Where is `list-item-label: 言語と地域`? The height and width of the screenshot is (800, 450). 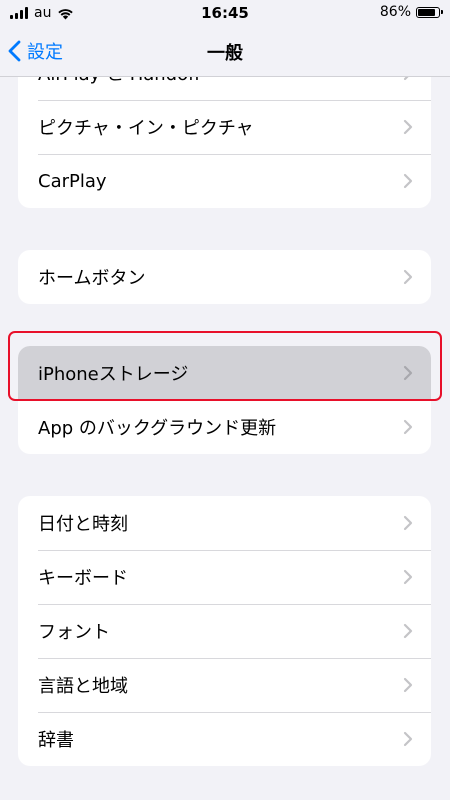
list-item-label: 言語と地域 is located at coordinates (83, 686).